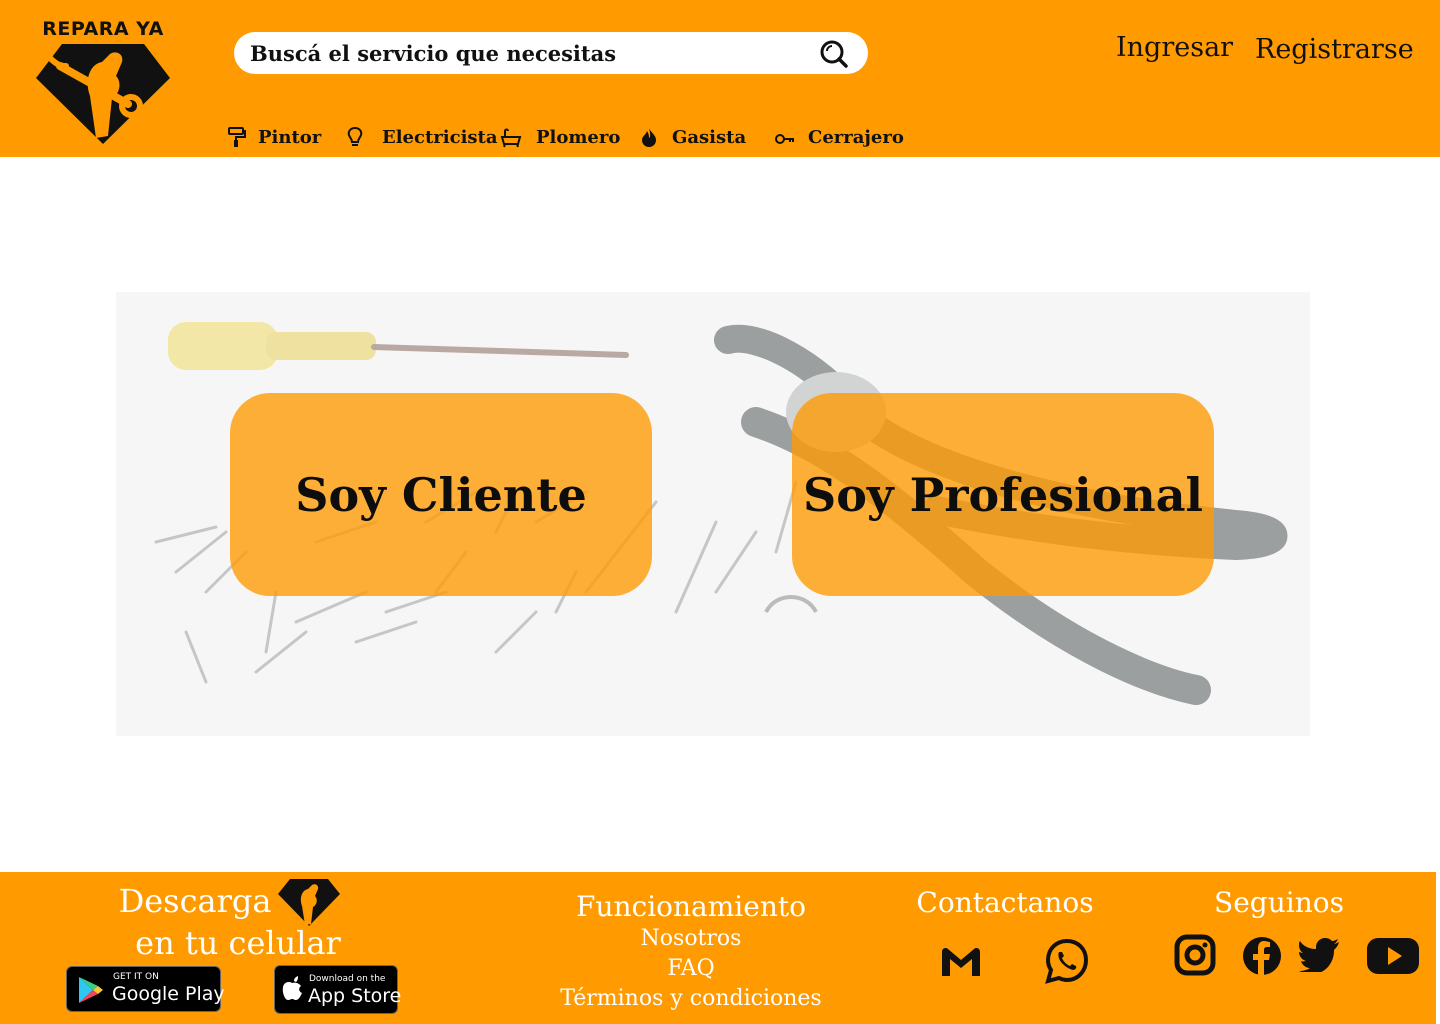 This screenshot has height=1024, width=1440. What do you see at coordinates (347, 979) in the screenshot?
I see `app-store-small-text: Download on the` at bounding box center [347, 979].